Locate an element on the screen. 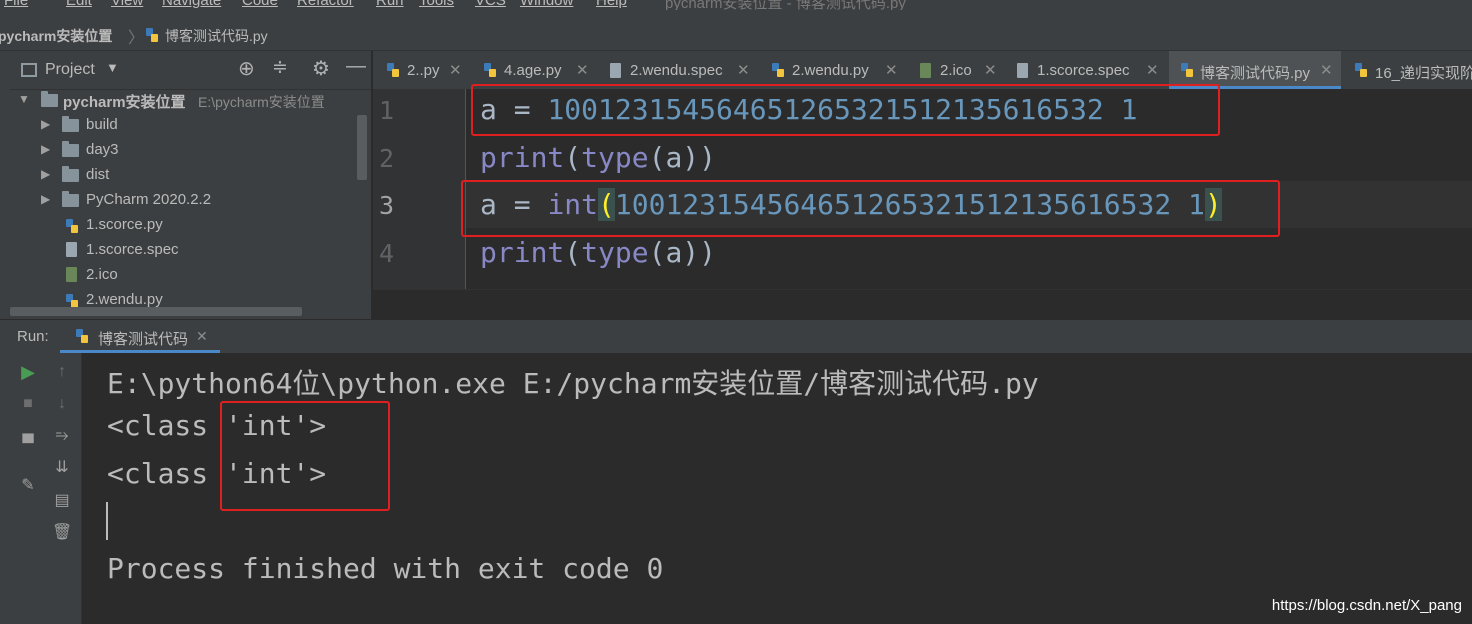 The width and height of the screenshot is (1472, 624). run-icon: ▶ is located at coordinates (28, 372).